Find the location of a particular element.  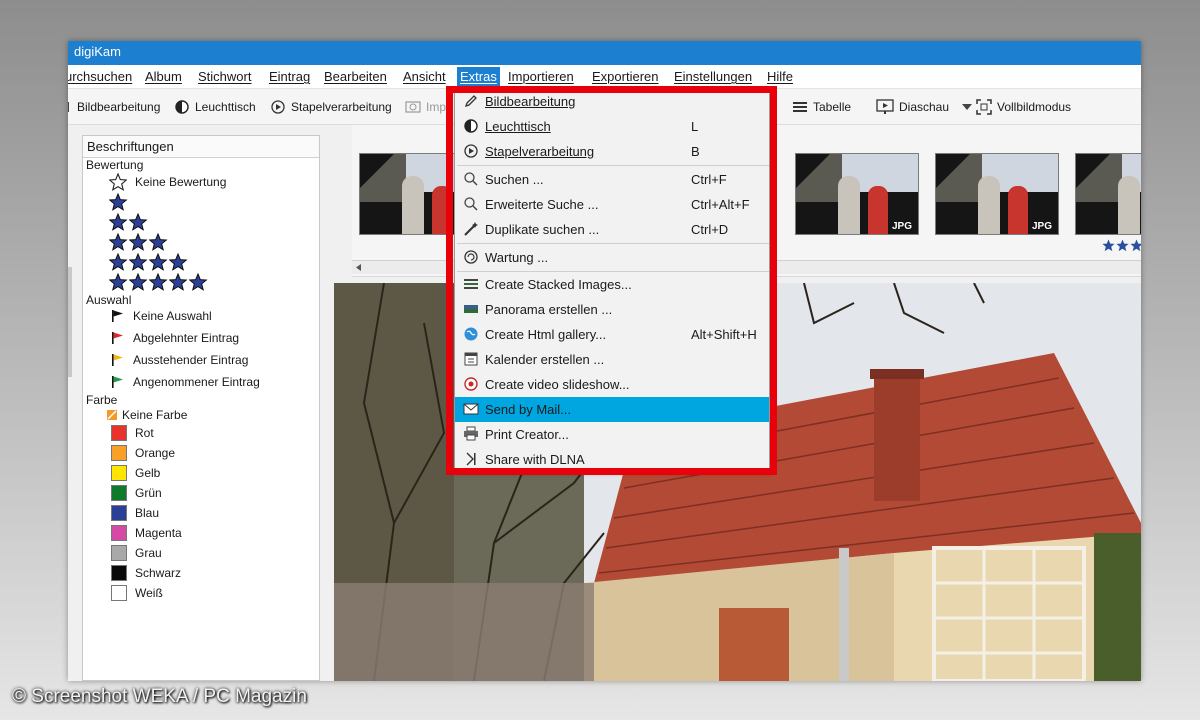

slideshow-icon is located at coordinates (885, 106).